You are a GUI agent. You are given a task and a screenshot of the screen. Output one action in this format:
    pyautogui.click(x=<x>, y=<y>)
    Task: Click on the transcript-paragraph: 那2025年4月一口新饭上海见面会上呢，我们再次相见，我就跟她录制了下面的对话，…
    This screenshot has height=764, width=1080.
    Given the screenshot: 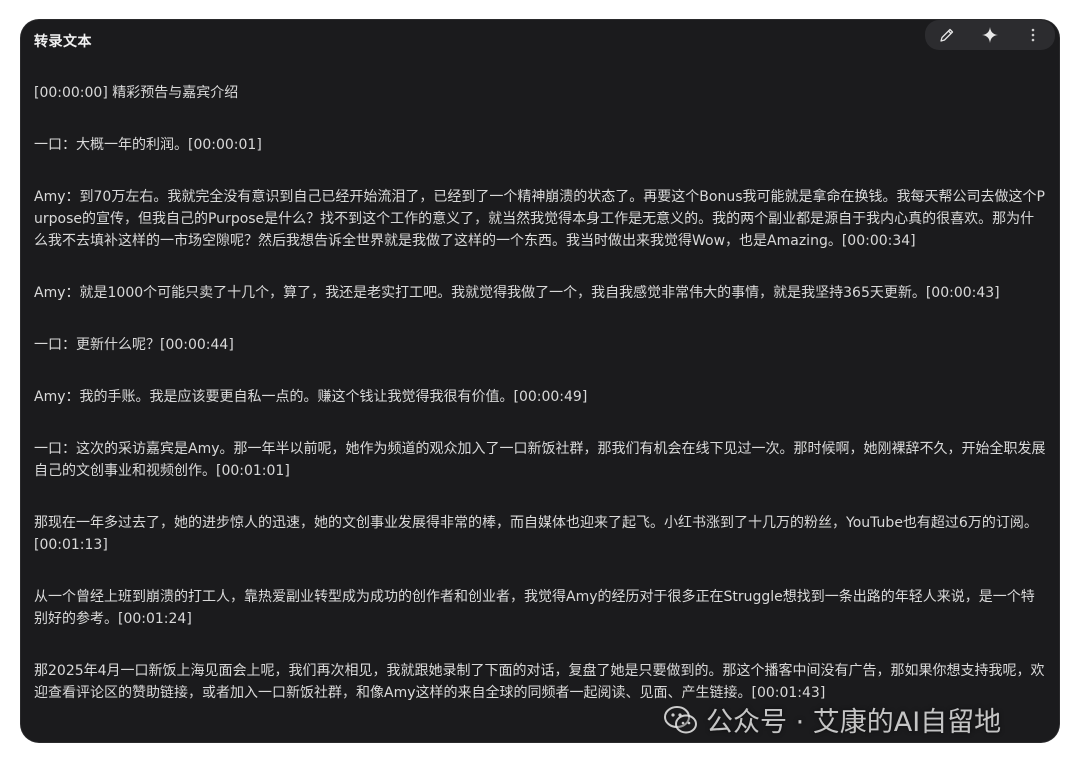 What is the action you would take?
    pyautogui.click(x=539, y=682)
    